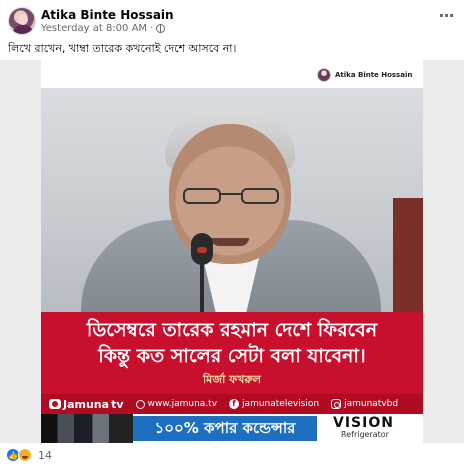 The width and height of the screenshot is (464, 468). I want to click on glasses-right-lens, so click(260, 196).